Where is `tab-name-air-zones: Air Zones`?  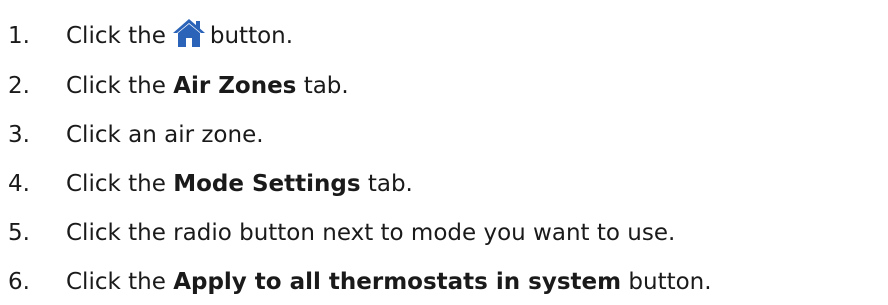 tab-name-air-zones: Air Zones is located at coordinates (235, 86).